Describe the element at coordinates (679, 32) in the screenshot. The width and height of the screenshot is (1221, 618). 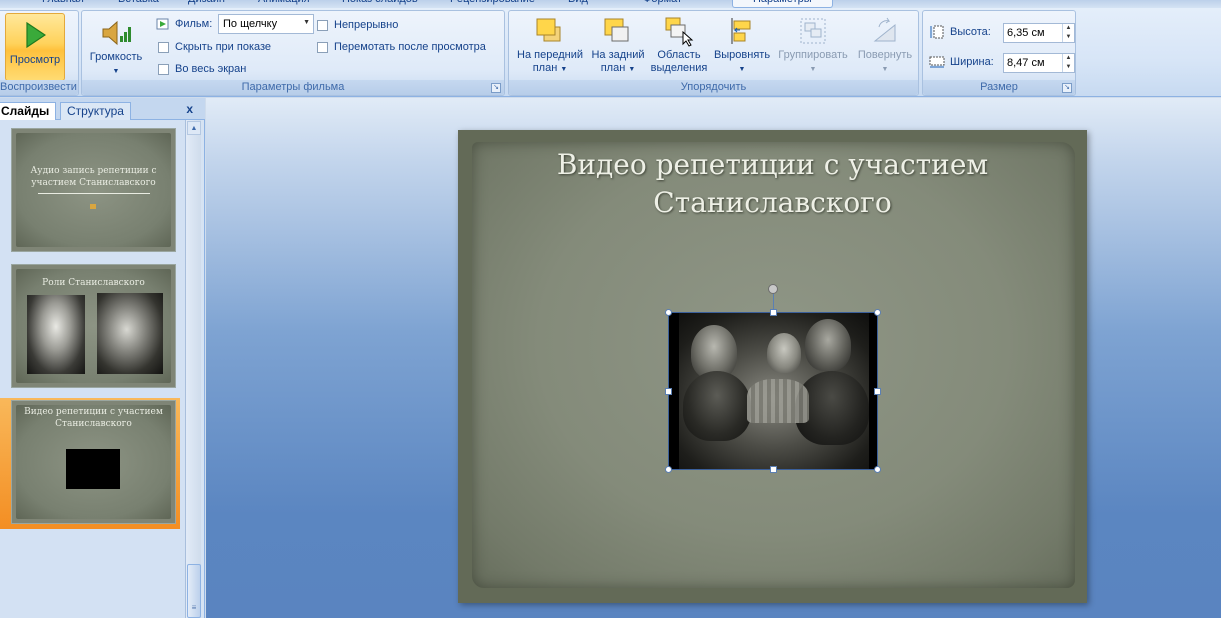
I see `selection-pane-icon` at that location.